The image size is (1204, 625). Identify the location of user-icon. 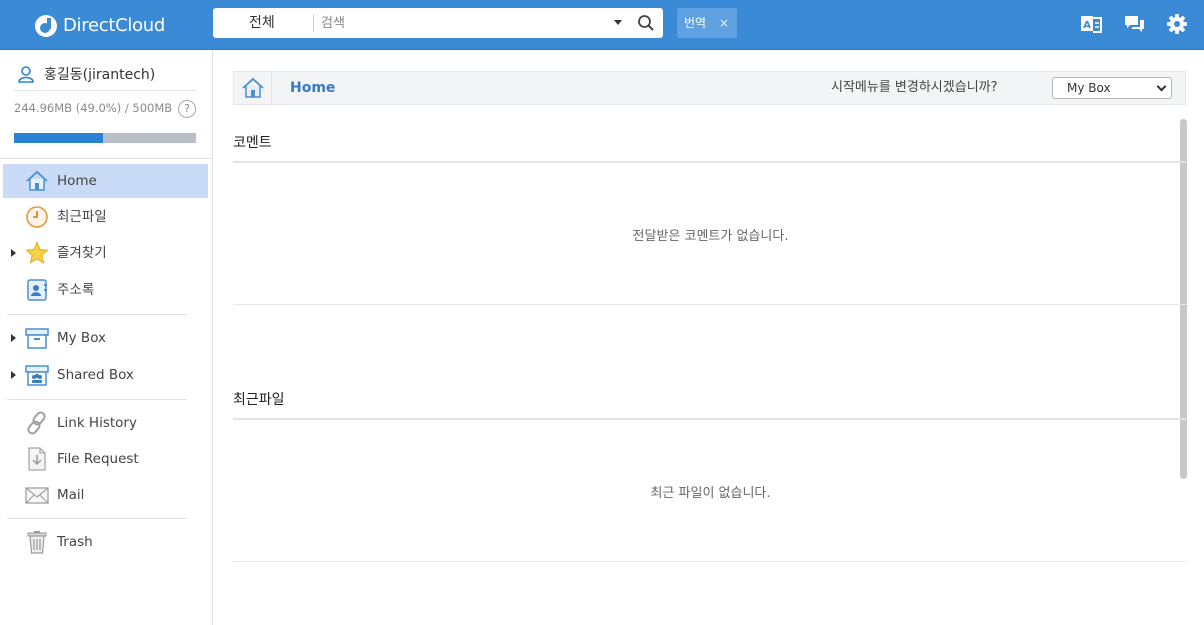
(26, 74).